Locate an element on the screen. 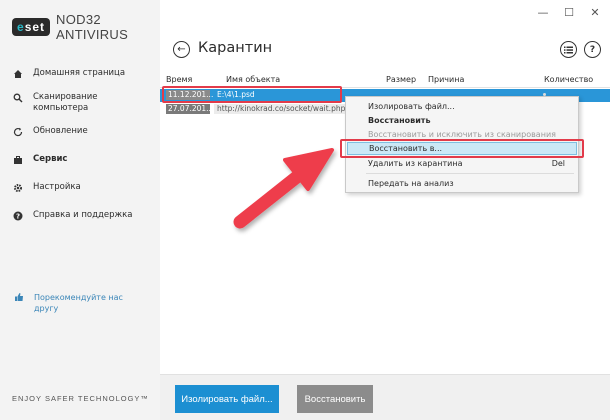 The image size is (610, 420). help-button: ? is located at coordinates (592, 49).